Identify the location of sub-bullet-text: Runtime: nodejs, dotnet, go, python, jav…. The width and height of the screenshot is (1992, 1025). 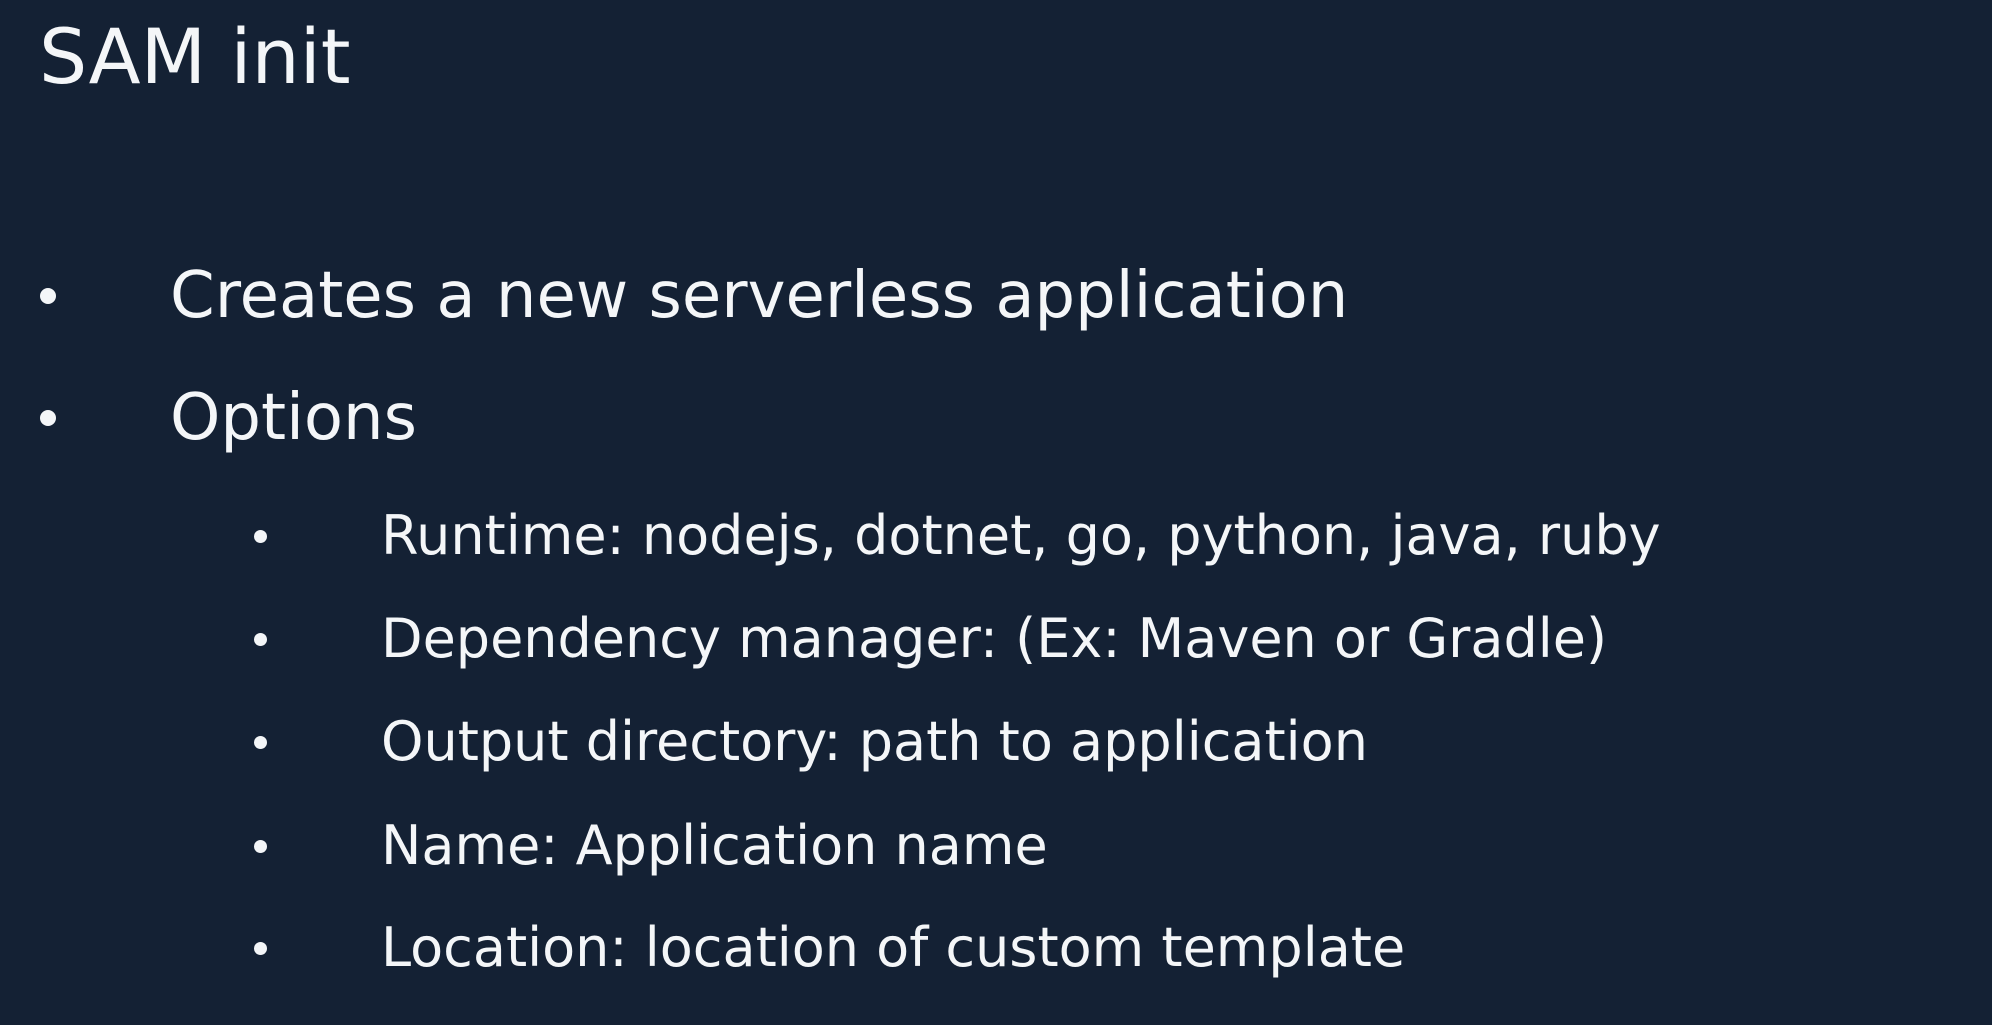
(1021, 535).